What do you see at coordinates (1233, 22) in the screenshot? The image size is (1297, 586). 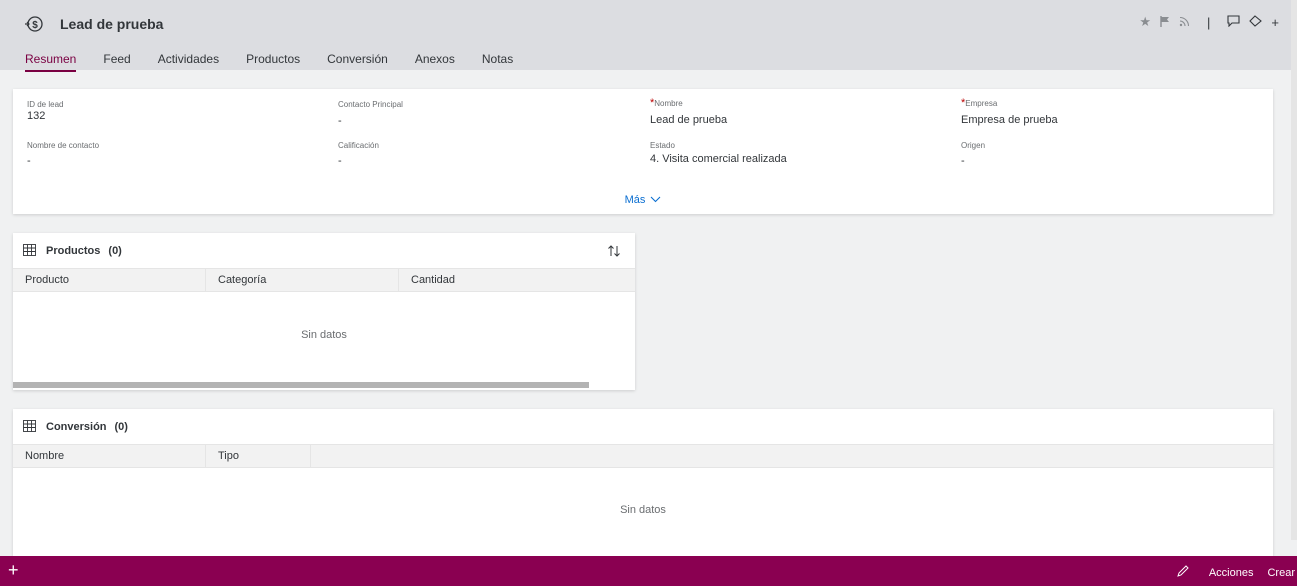 I see `comment-icon` at bounding box center [1233, 22].